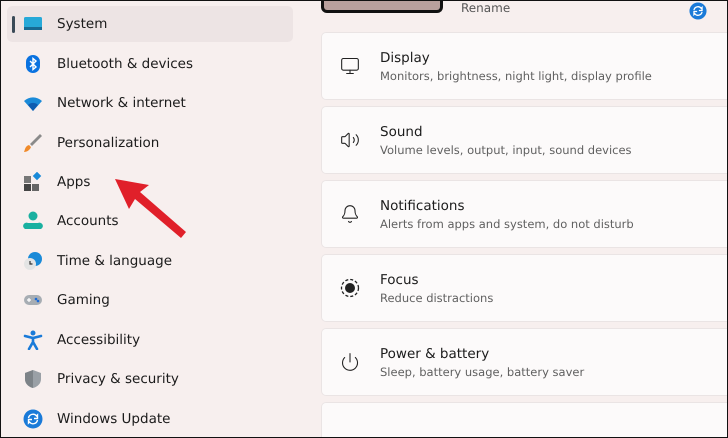  What do you see at coordinates (506, 149) in the screenshot?
I see `card-subtitle: Volume levels, output, input, sound devices` at bounding box center [506, 149].